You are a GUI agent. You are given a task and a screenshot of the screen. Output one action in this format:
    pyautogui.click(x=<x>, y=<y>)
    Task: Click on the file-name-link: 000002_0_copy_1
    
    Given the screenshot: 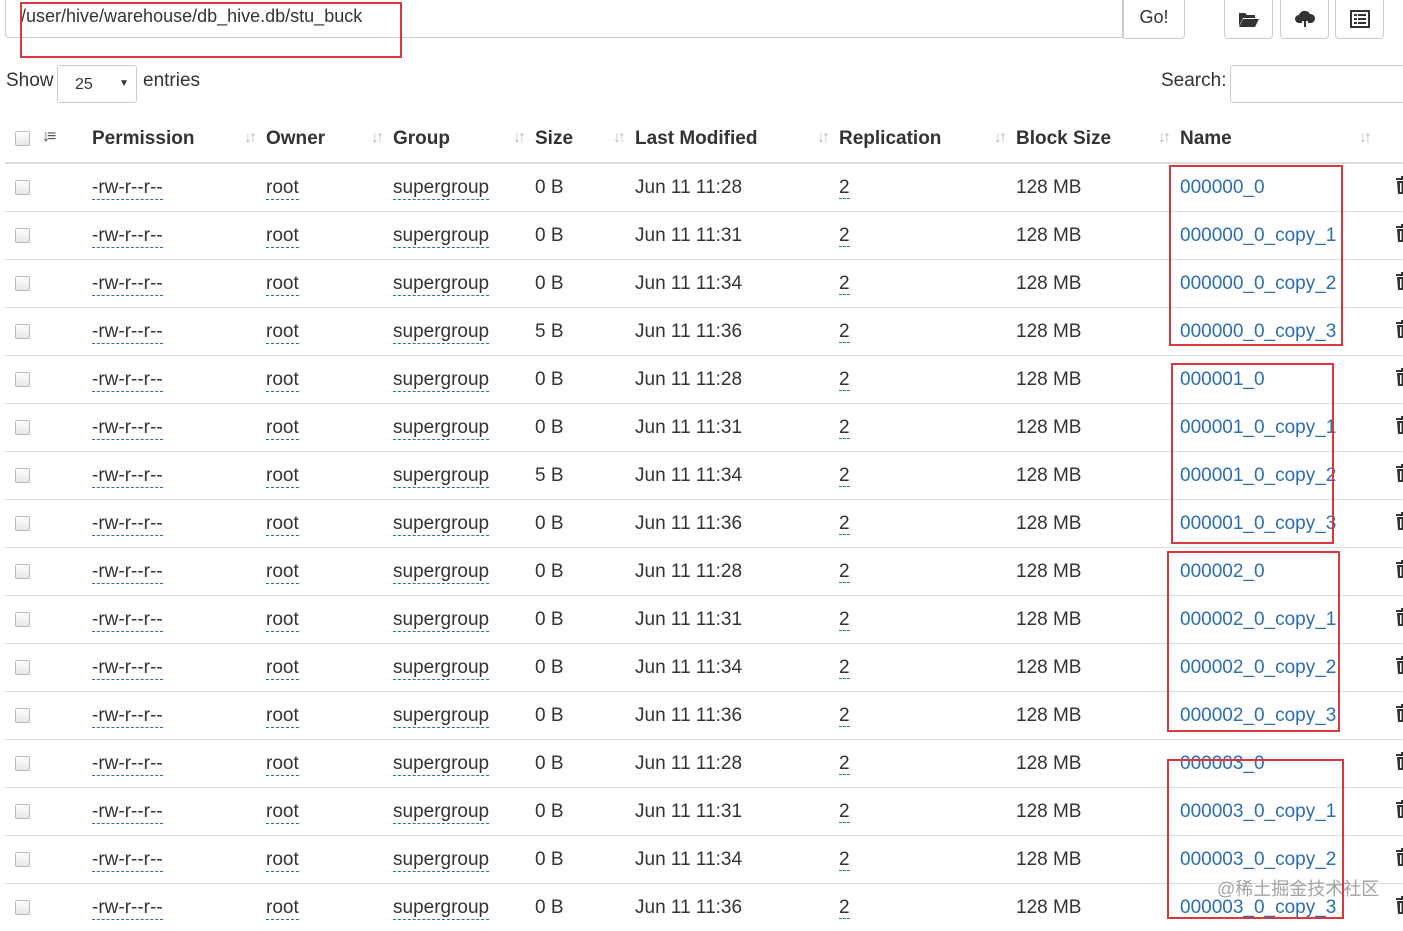 What is the action you would take?
    pyautogui.click(x=1258, y=619)
    